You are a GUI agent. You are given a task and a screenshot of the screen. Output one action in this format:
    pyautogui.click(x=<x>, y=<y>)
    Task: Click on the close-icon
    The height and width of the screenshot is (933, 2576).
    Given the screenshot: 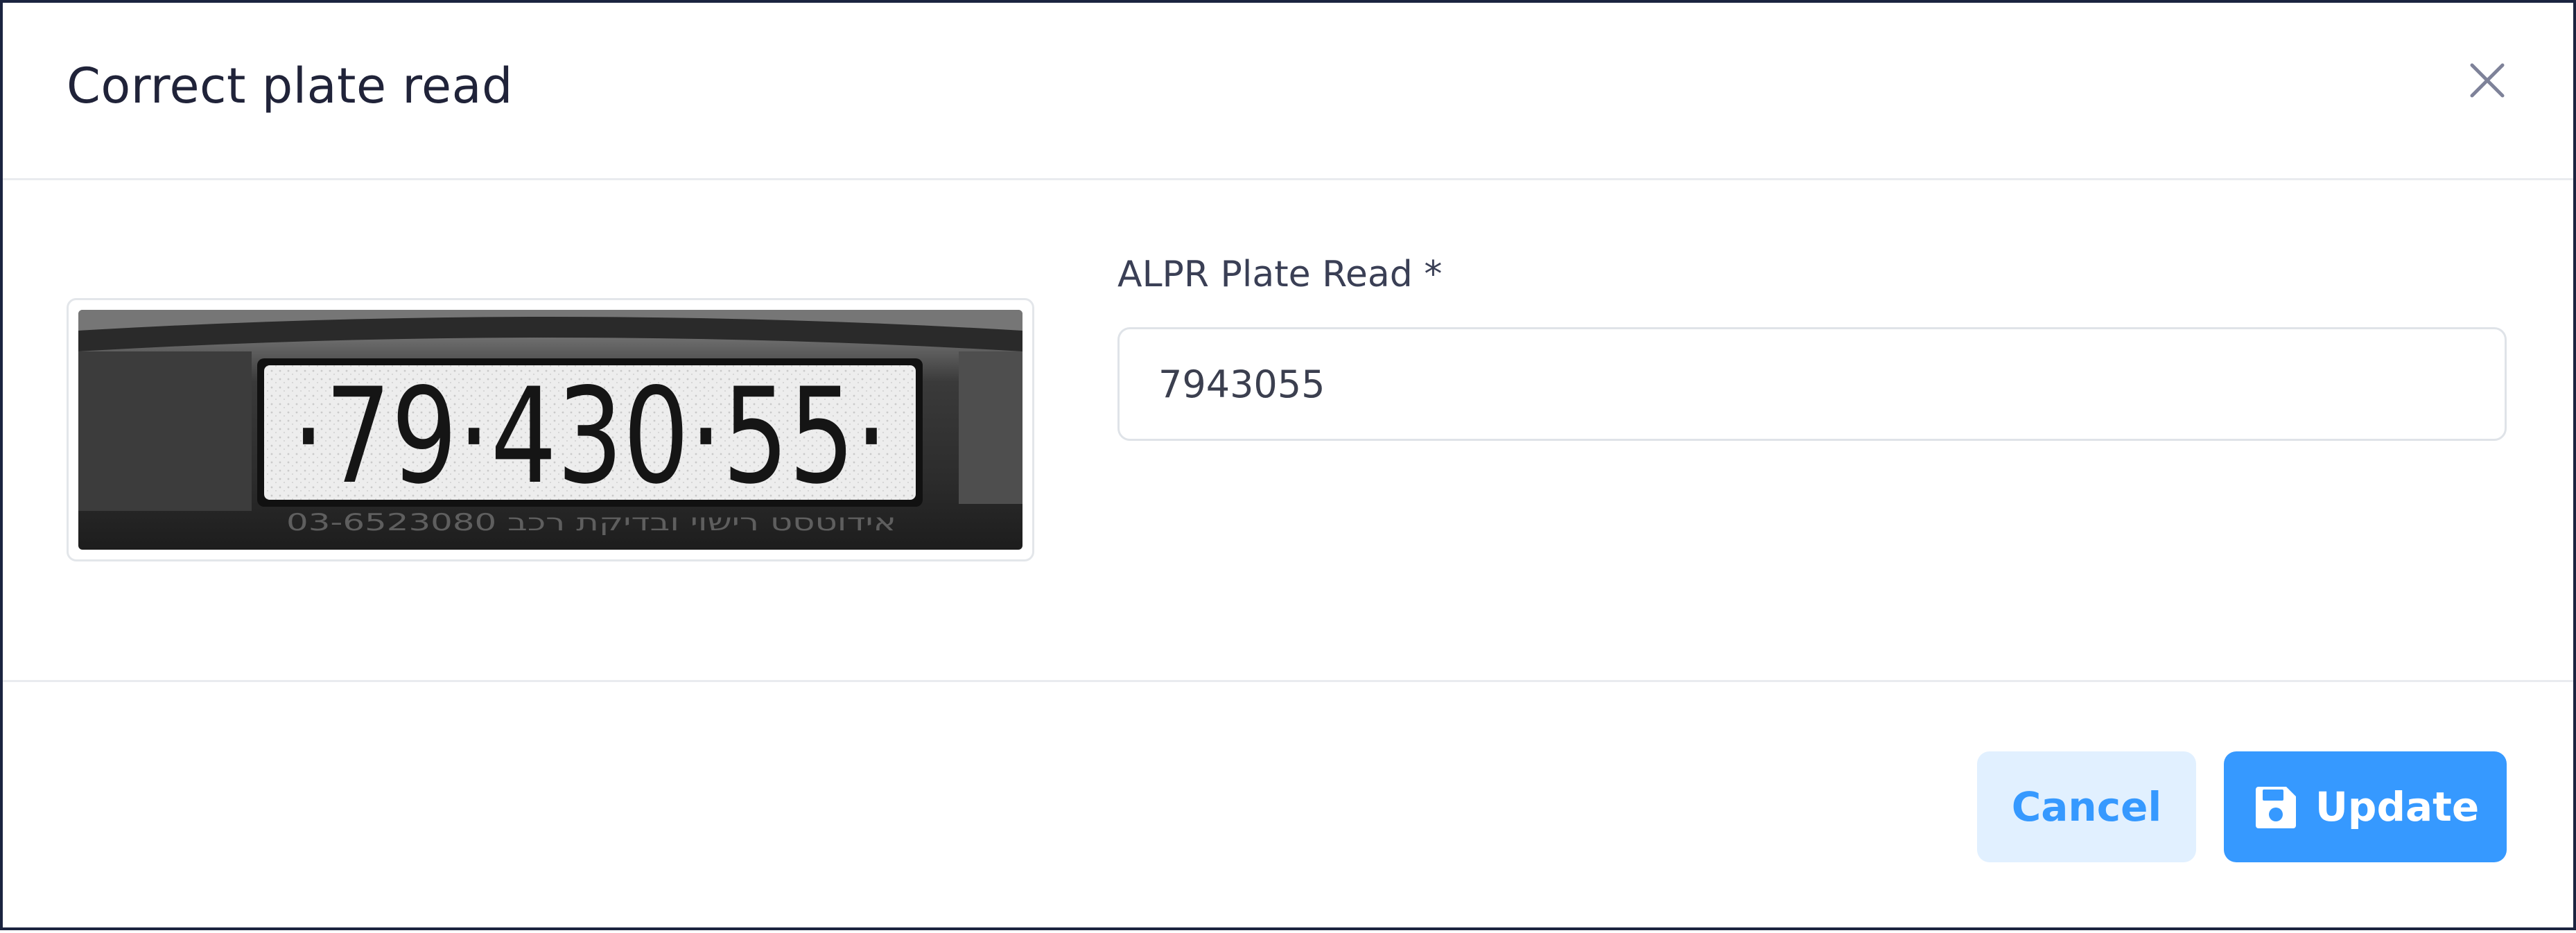 What is the action you would take?
    pyautogui.click(x=2487, y=80)
    